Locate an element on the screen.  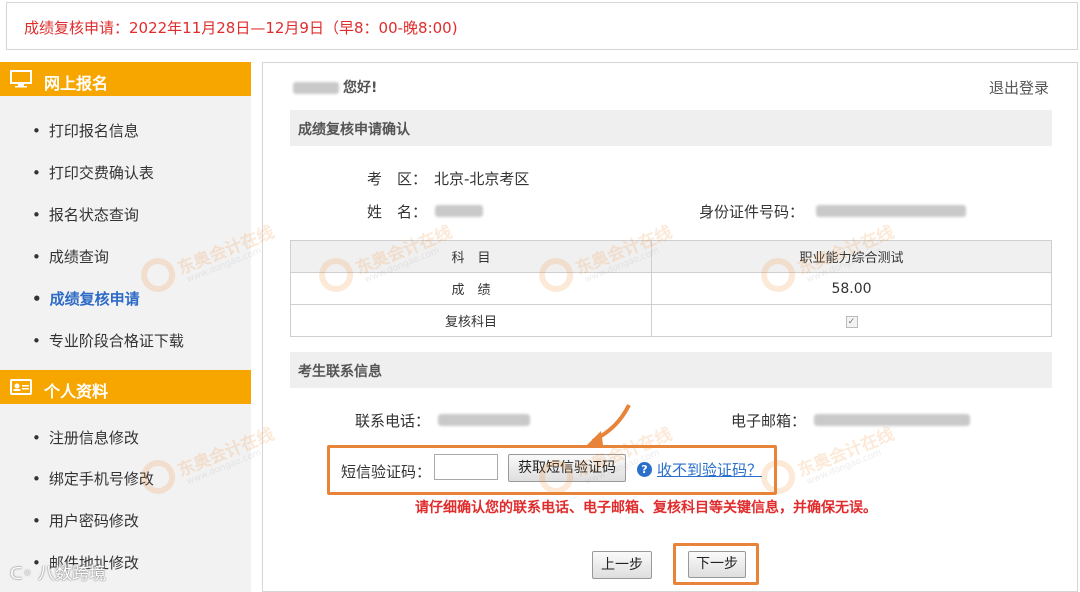
next-step-button: 下一步 is located at coordinates (717, 564).